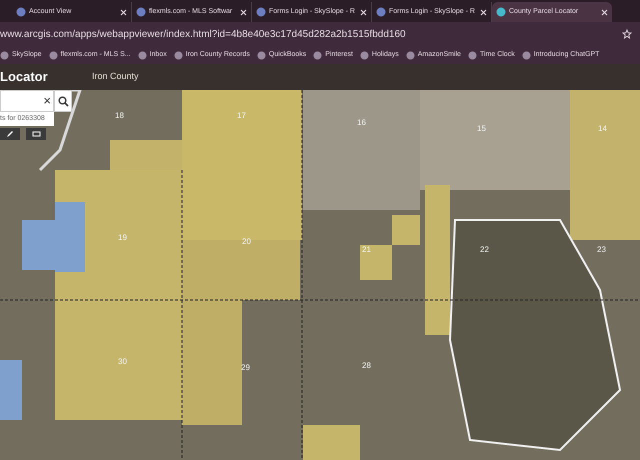  I want to click on section-number: 20, so click(246, 242).